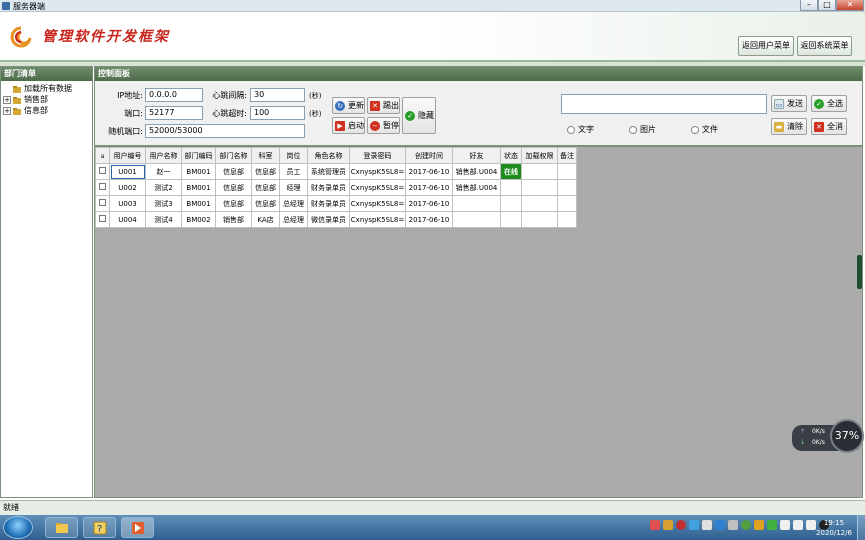 Image resolution: width=865 pixels, height=540 pixels. Describe the element at coordinates (580, 129) in the screenshot. I see `radio-text: 文字` at that location.